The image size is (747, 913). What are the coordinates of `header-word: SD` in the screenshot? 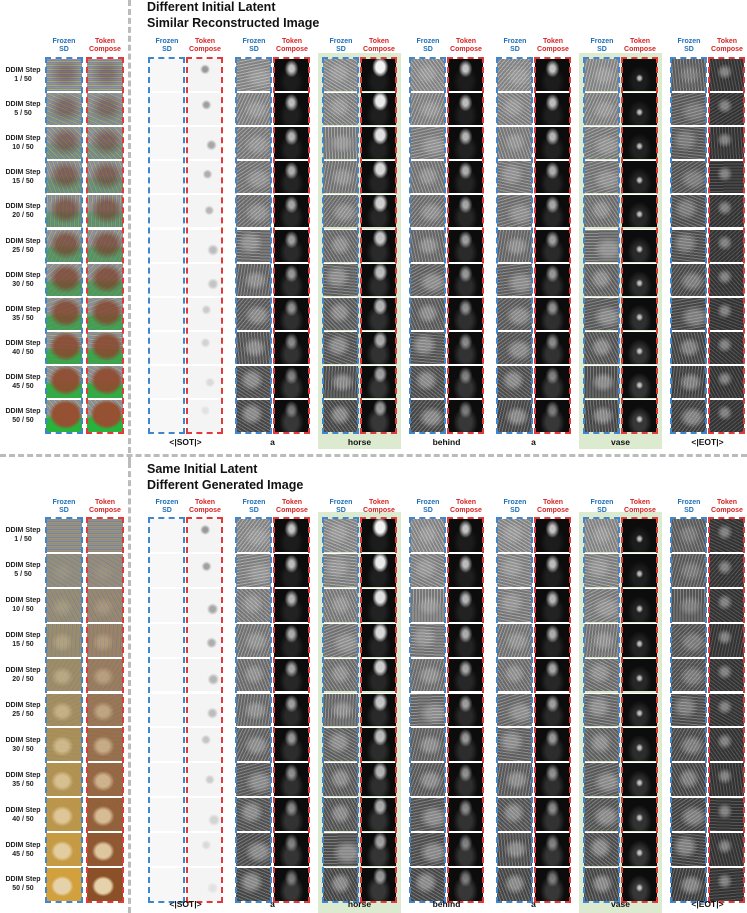 It's located at (602, 510).